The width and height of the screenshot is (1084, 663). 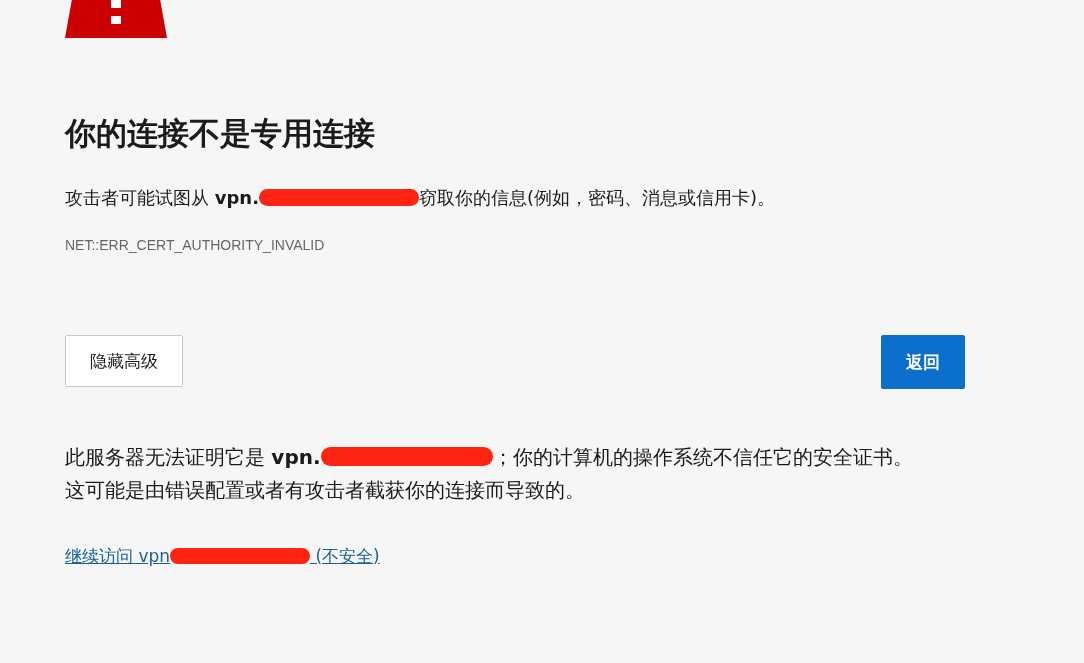 What do you see at coordinates (220, 133) in the screenshot?
I see `page-title: 你的连接不是专用连接` at bounding box center [220, 133].